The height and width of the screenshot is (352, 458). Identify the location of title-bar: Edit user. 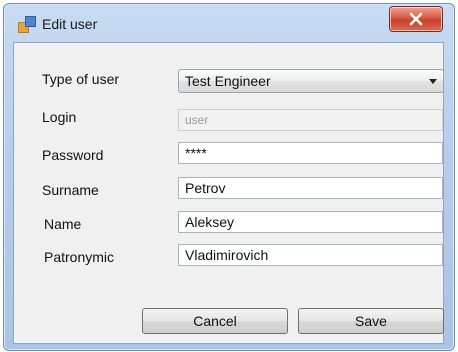
(229, 23).